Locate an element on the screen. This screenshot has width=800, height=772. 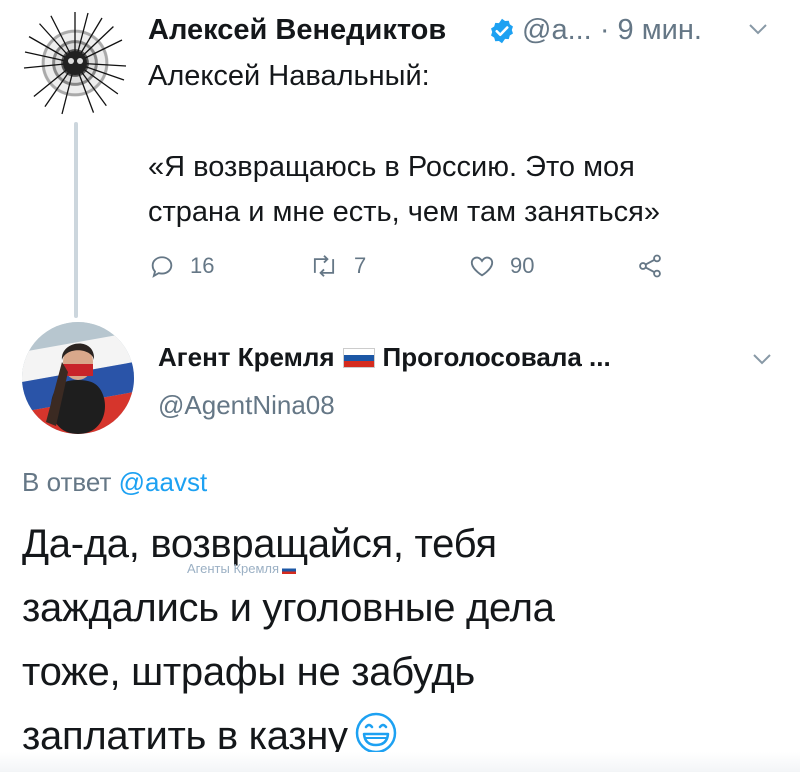
share-icon is located at coordinates (650, 266).